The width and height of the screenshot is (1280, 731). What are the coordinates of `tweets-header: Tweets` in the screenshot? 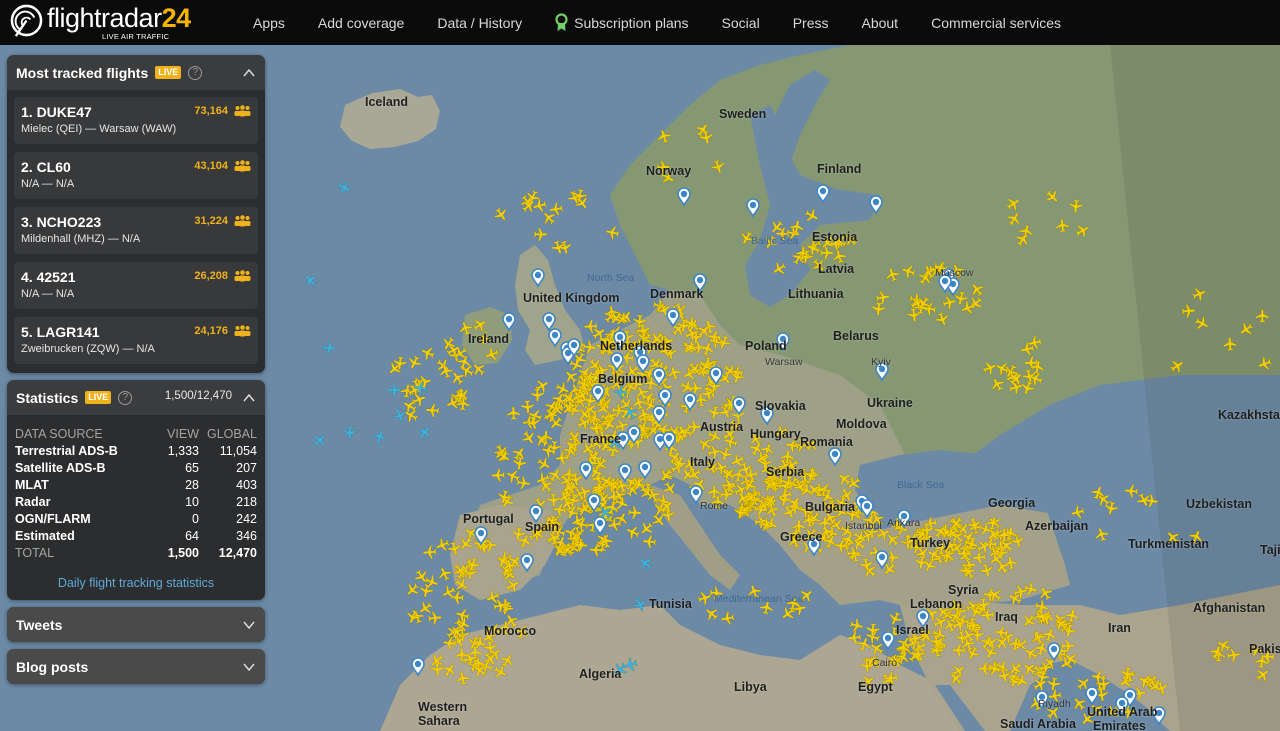 It's located at (136, 624).